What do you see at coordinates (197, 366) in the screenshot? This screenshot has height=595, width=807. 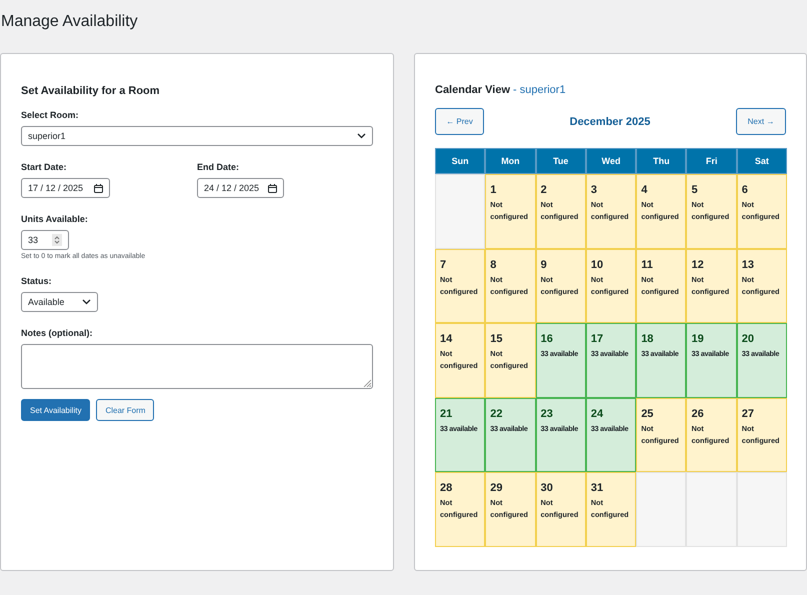 I see `notes-field` at bounding box center [197, 366].